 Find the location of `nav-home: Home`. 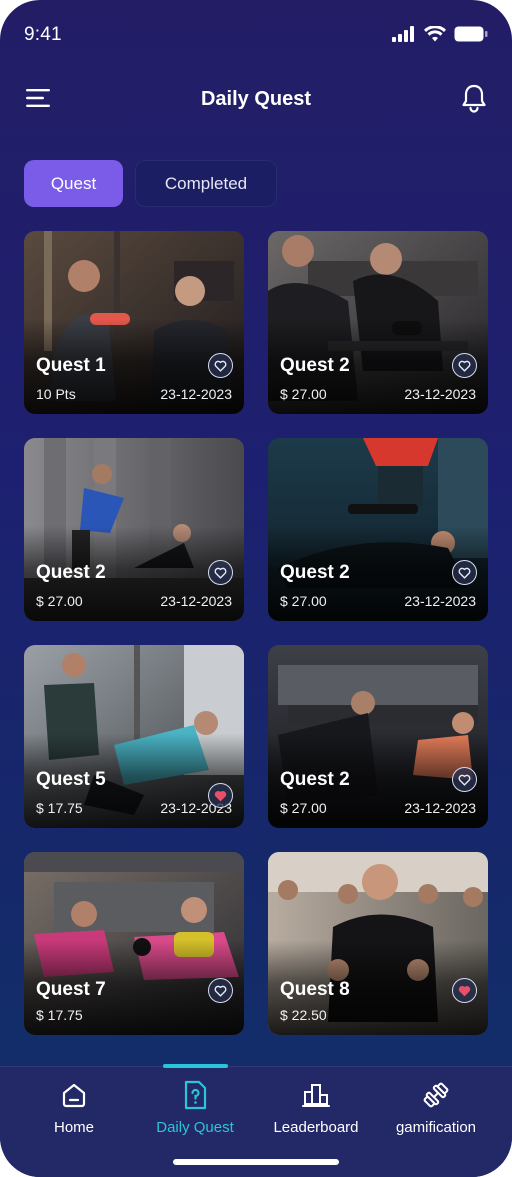

nav-home: Home is located at coordinates (74, 1106).